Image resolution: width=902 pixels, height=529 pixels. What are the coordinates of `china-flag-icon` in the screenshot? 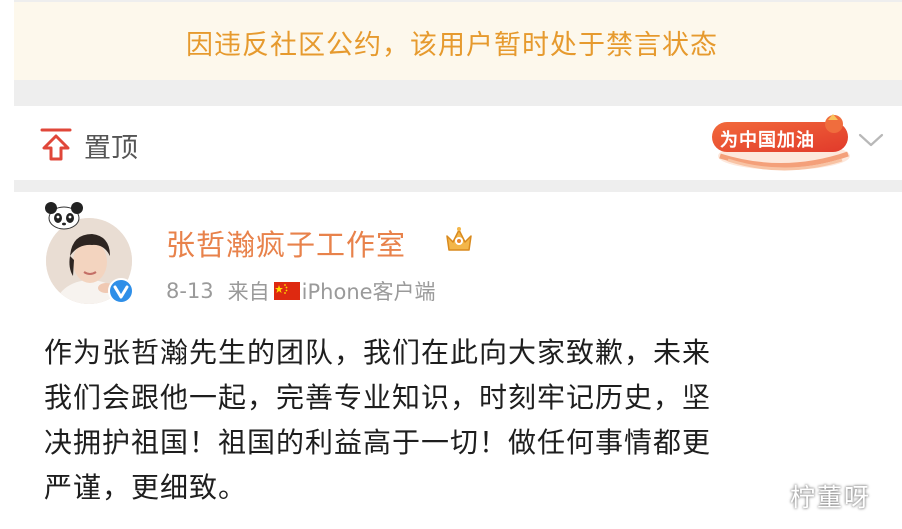 It's located at (286, 291).